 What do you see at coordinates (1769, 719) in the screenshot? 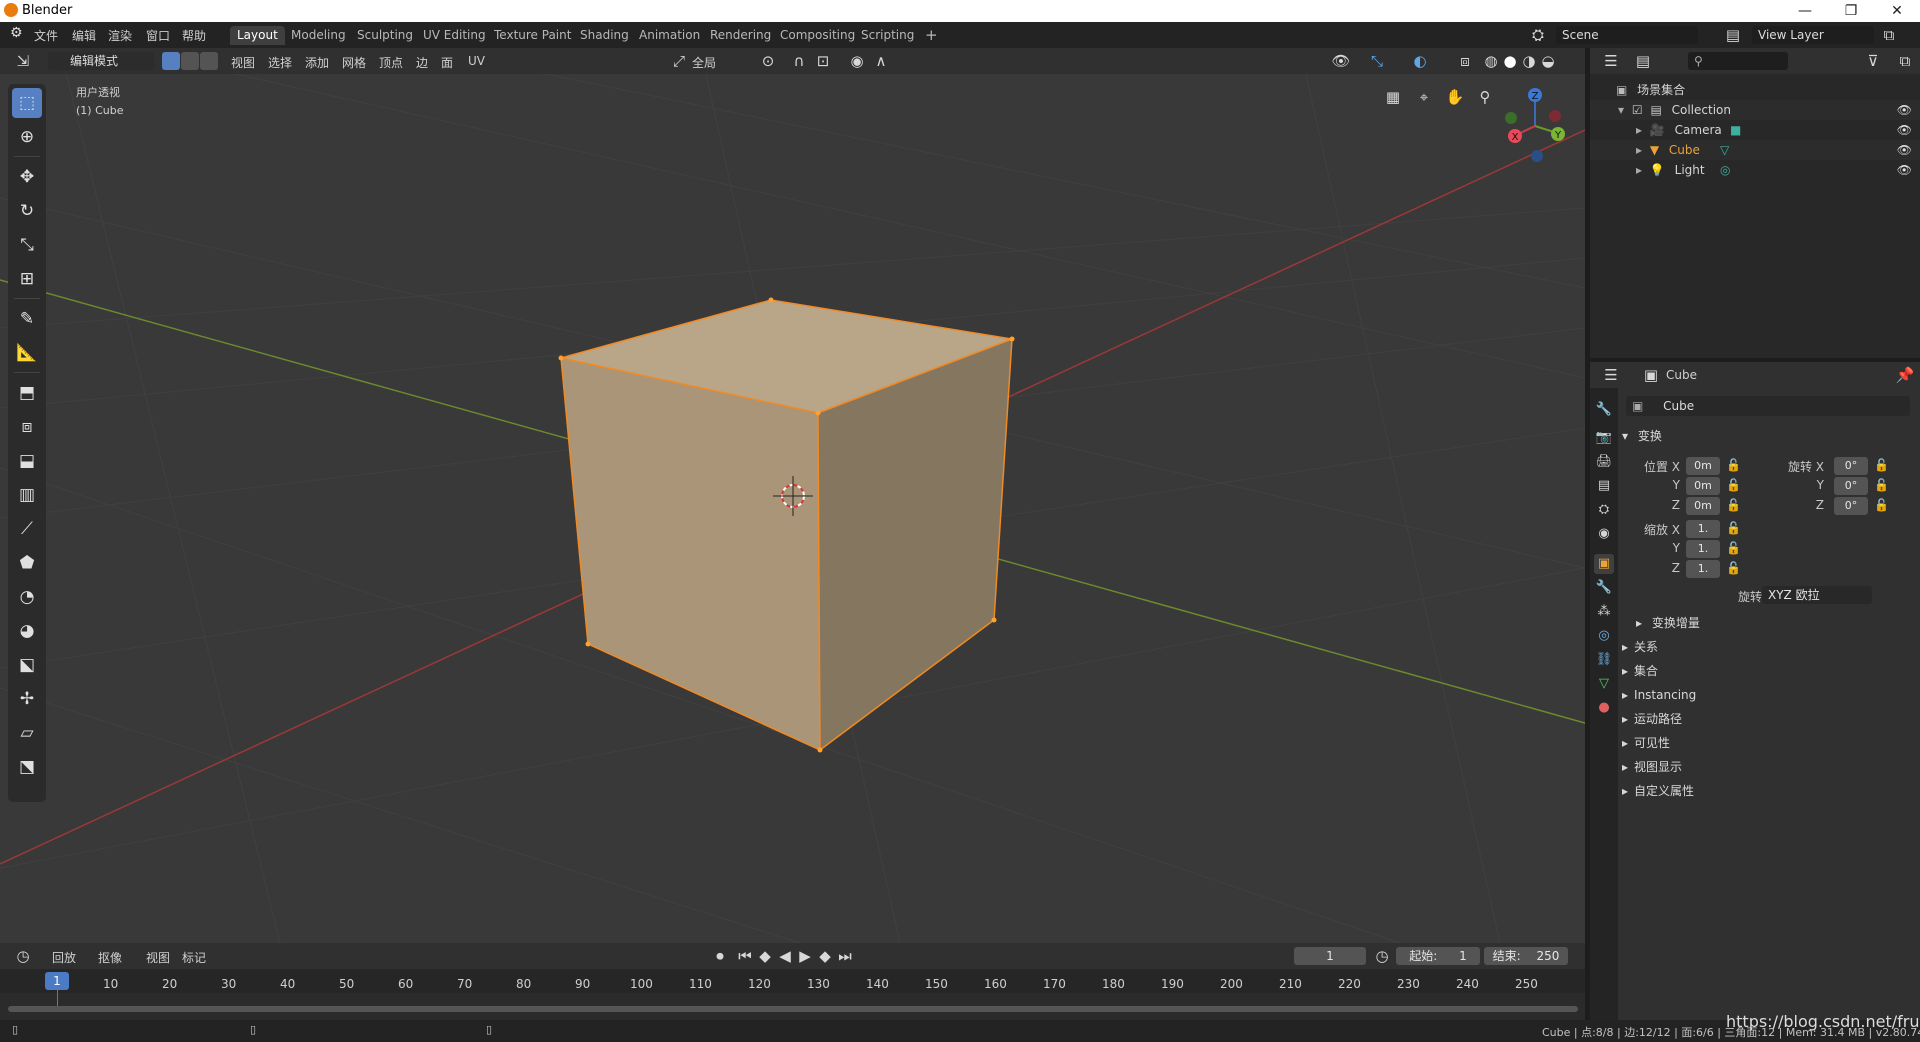
I see `section-motion-paths: ▸ 运动路径` at bounding box center [1769, 719].